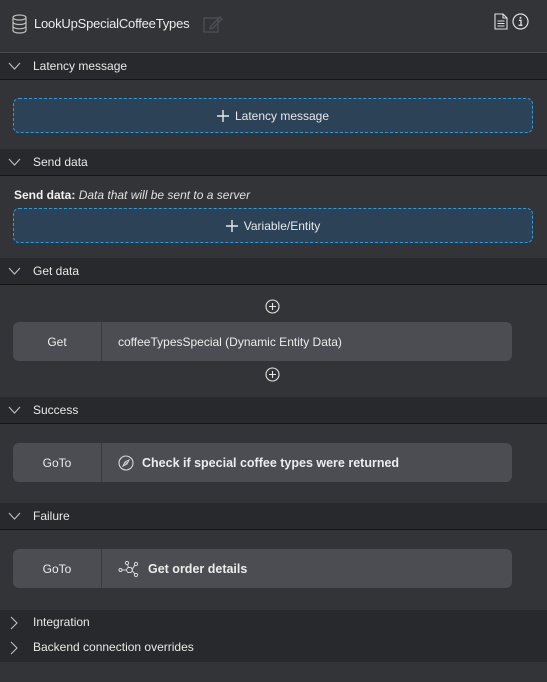 The height and width of the screenshot is (682, 547). Describe the element at coordinates (198, 568) in the screenshot. I see `failure-goto-target-text: Get order details` at that location.